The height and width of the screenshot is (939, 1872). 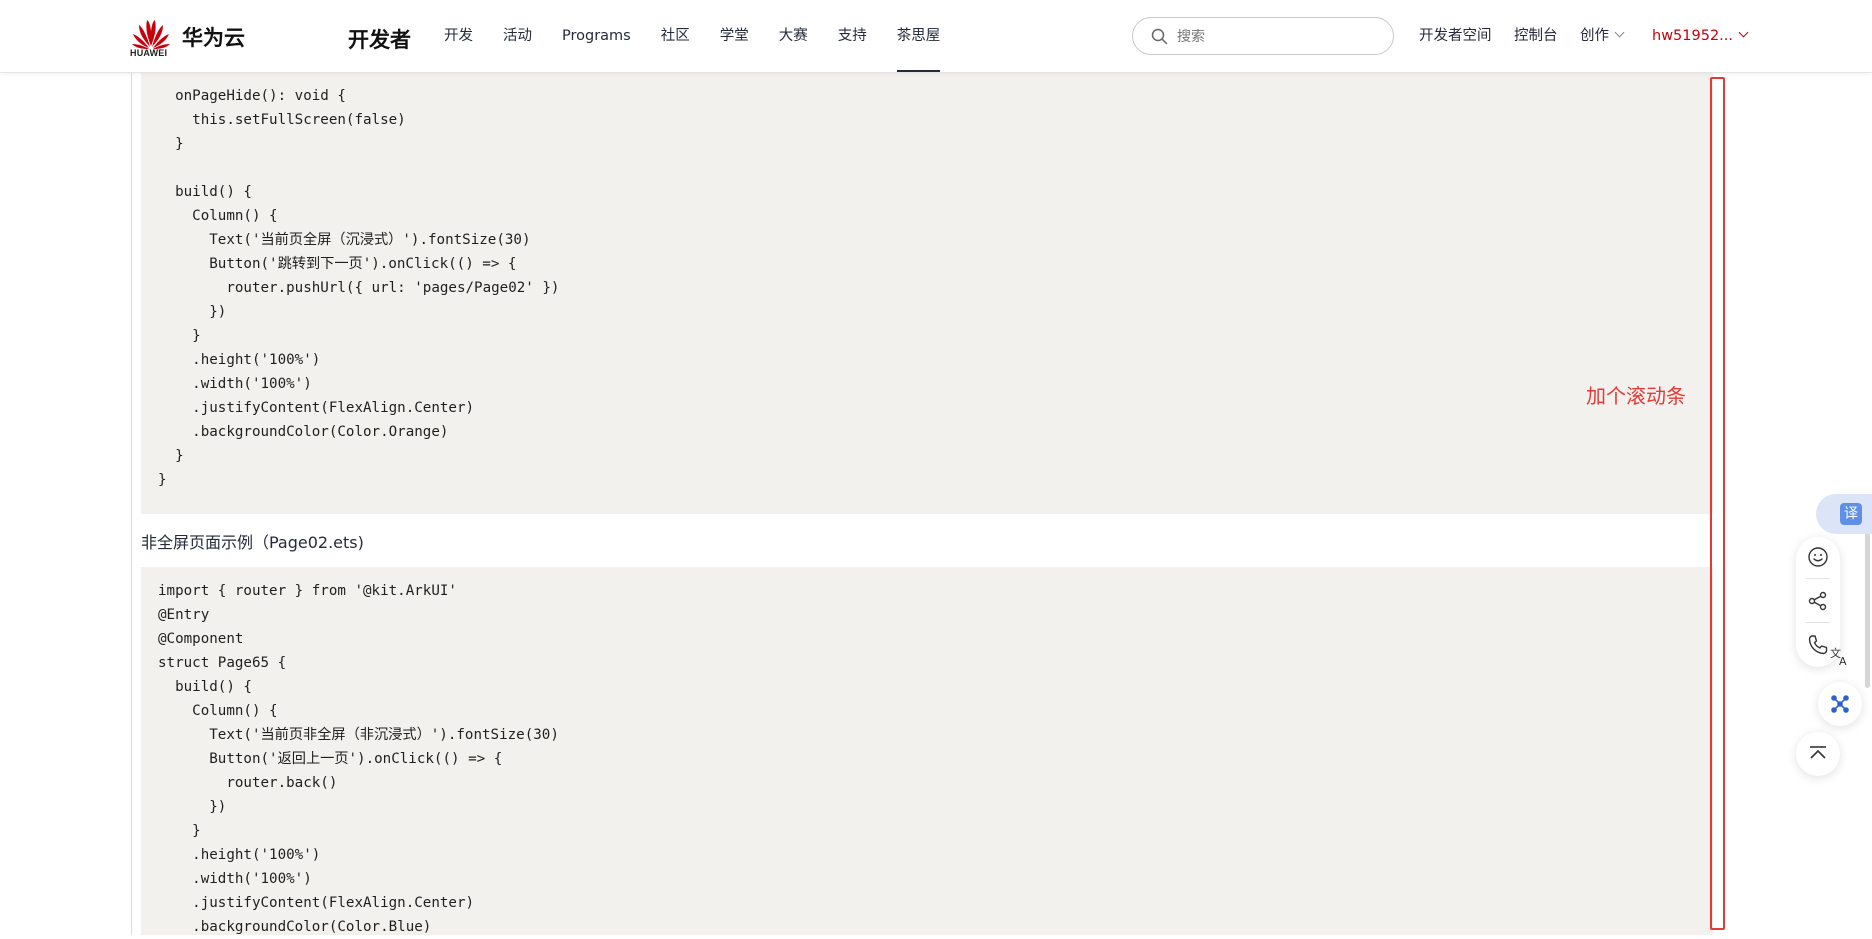 I want to click on ai-assistant-button, so click(x=1840, y=704).